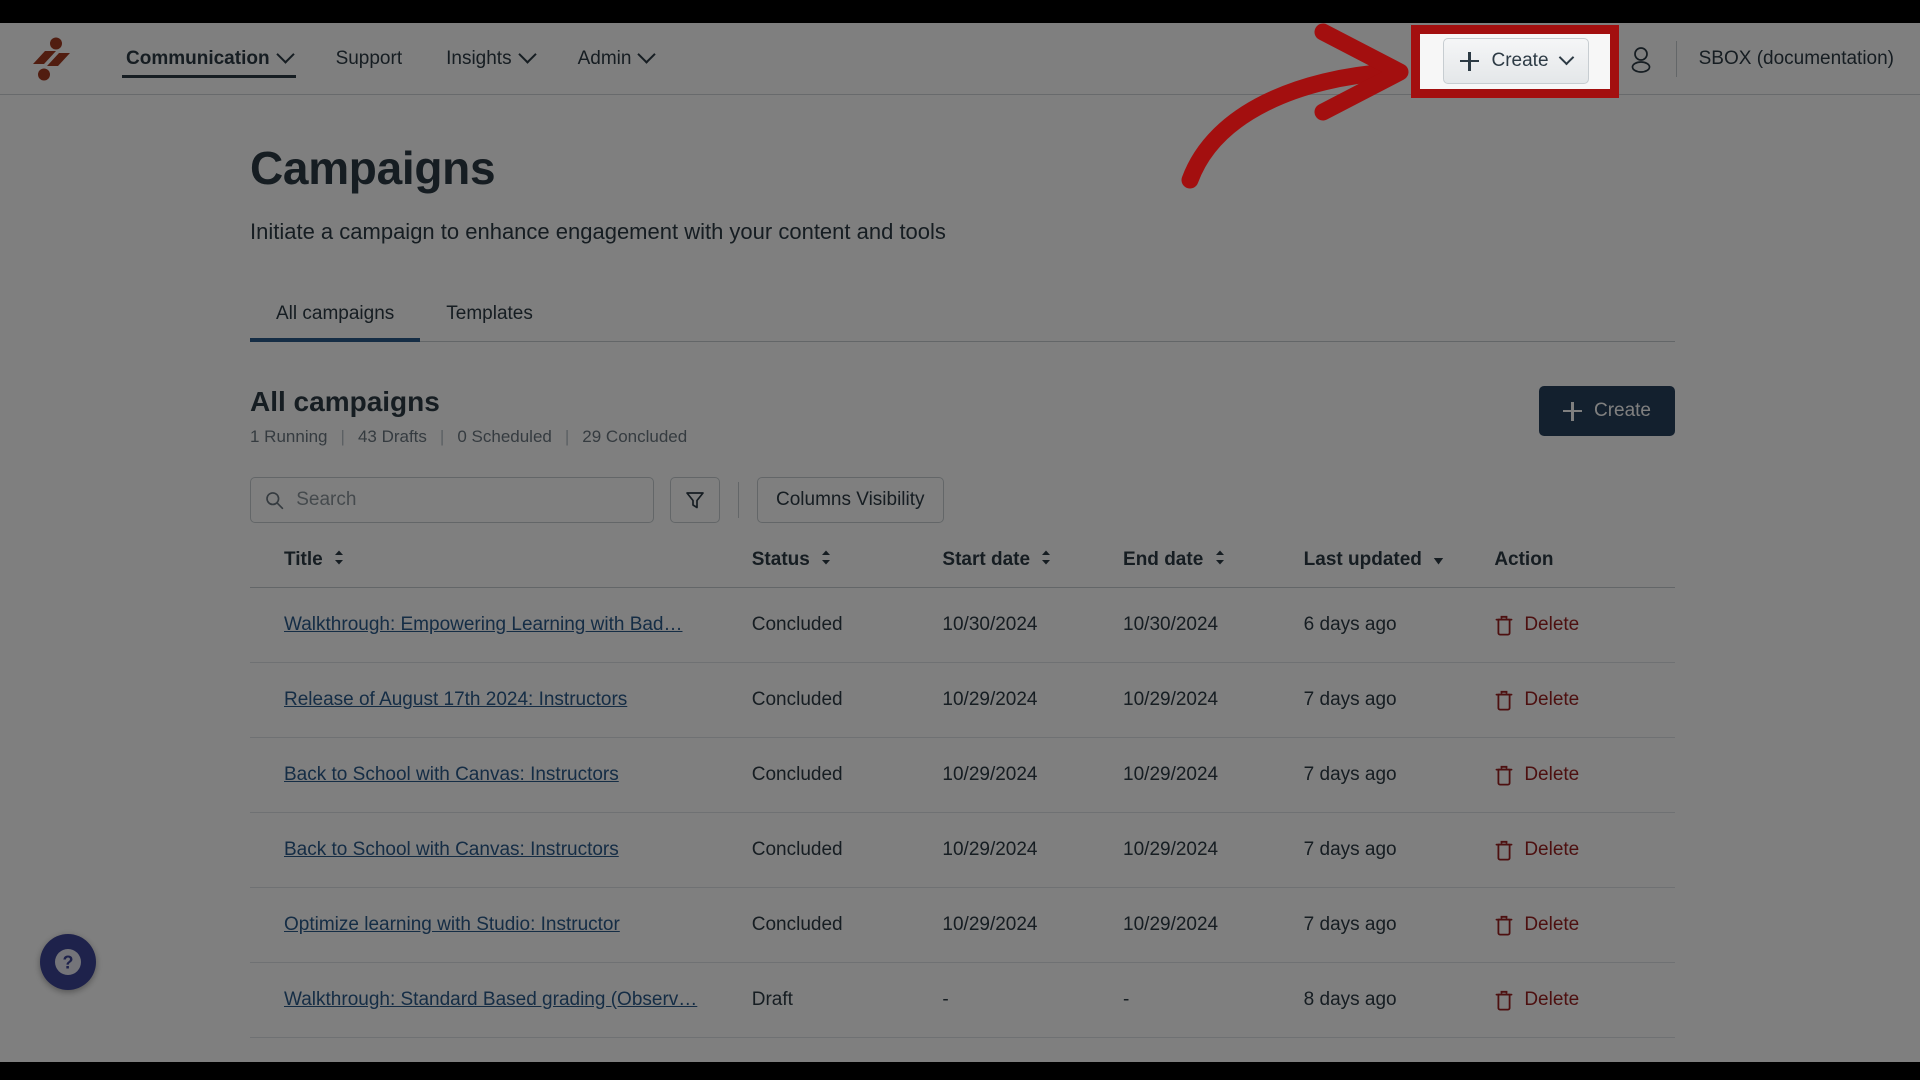 The height and width of the screenshot is (1080, 1920). Describe the element at coordinates (847, 568) in the screenshot. I see `column-header-status: Status` at that location.